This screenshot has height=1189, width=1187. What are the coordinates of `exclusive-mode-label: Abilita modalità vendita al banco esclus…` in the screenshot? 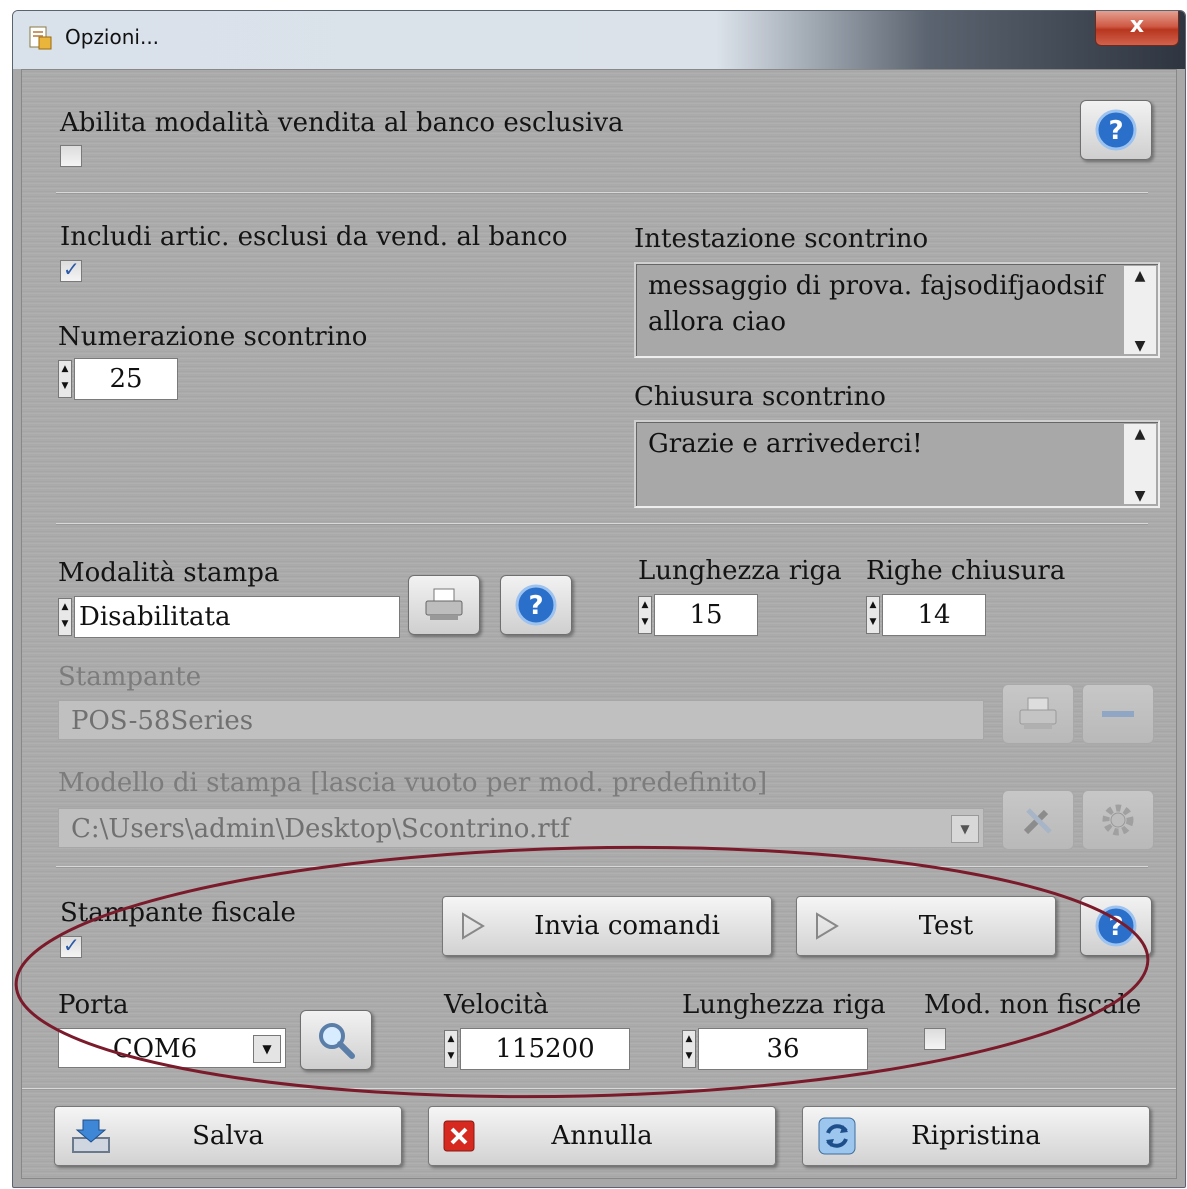 It's located at (342, 123).